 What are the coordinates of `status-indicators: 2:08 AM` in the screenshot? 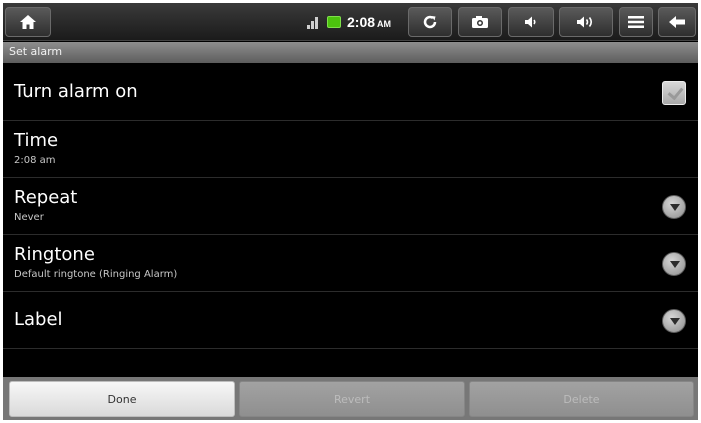 It's located at (356, 22).